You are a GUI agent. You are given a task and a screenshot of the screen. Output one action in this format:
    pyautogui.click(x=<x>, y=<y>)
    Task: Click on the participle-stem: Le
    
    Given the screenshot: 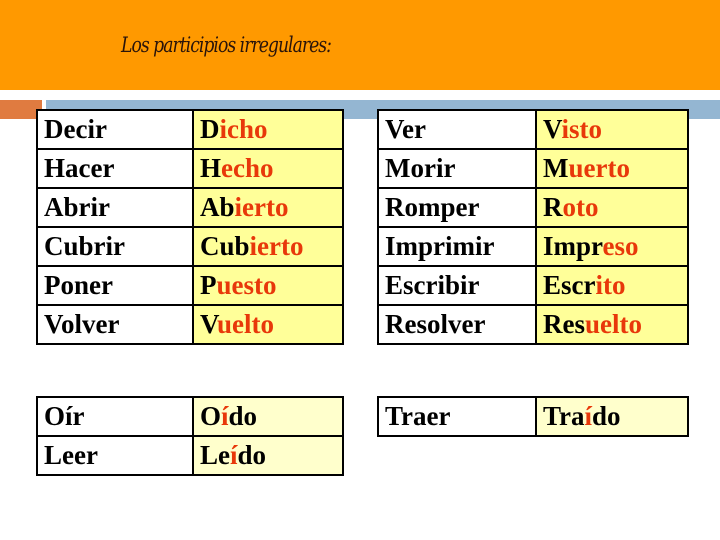 What is the action you would take?
    pyautogui.click(x=215, y=455)
    